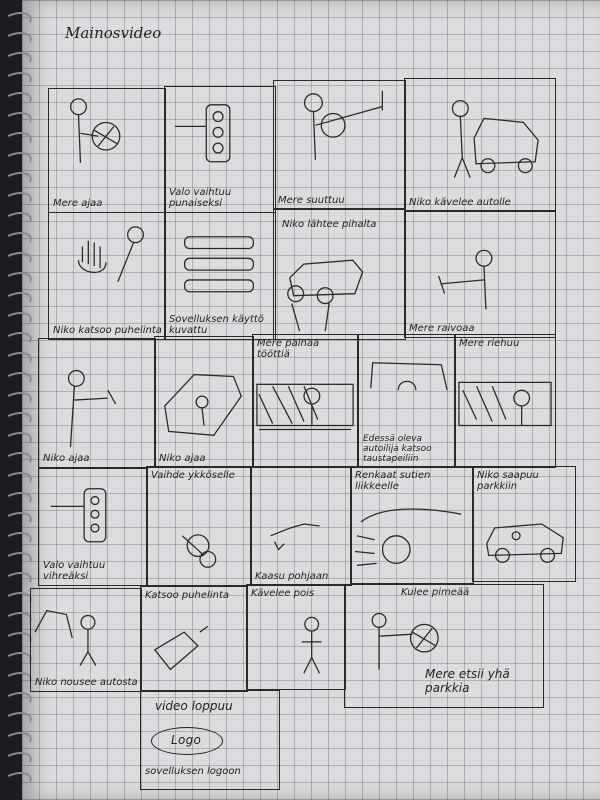 The width and height of the screenshot is (600, 800). I want to click on storyboard-panel-16: Kaasu pohjaan, so click(301, 526).